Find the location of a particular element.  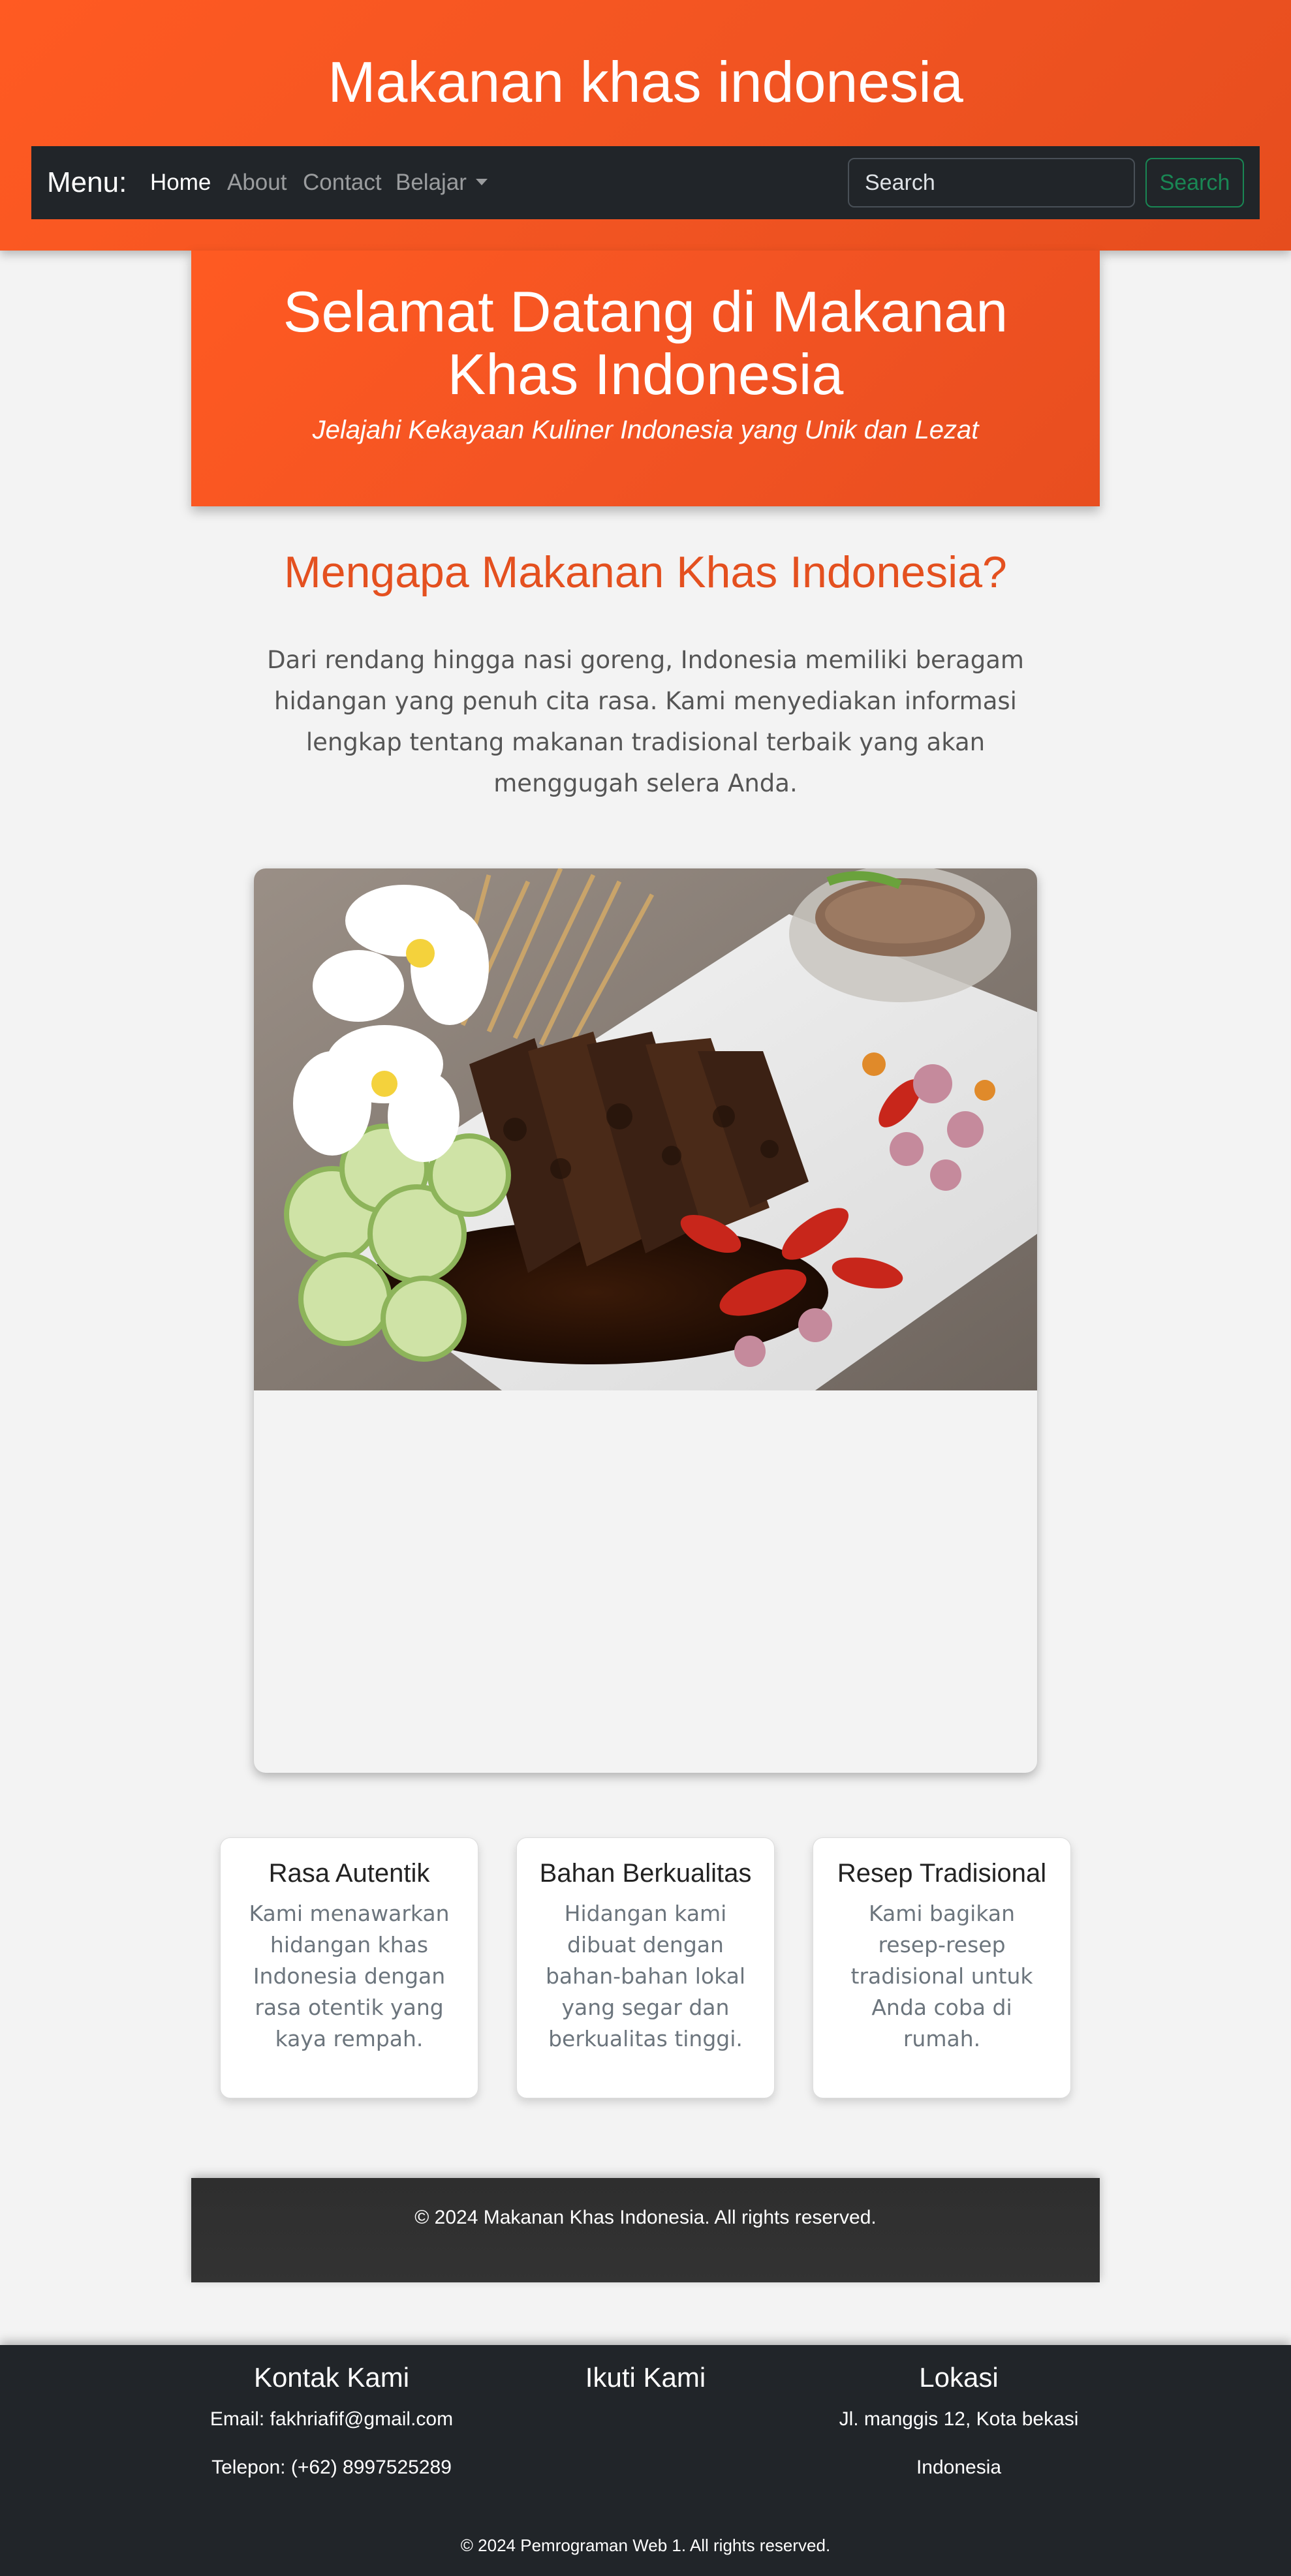

navbar-brand: Menu: is located at coordinates (87, 183).